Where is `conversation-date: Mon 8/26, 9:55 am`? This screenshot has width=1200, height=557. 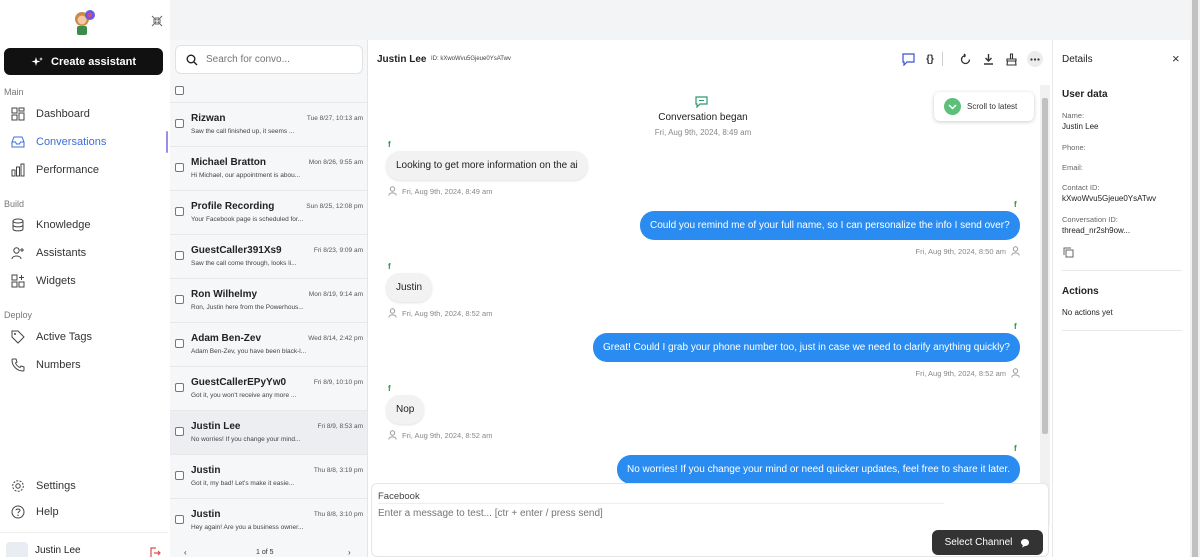 conversation-date: Mon 8/26, 9:55 am is located at coordinates (335, 162).